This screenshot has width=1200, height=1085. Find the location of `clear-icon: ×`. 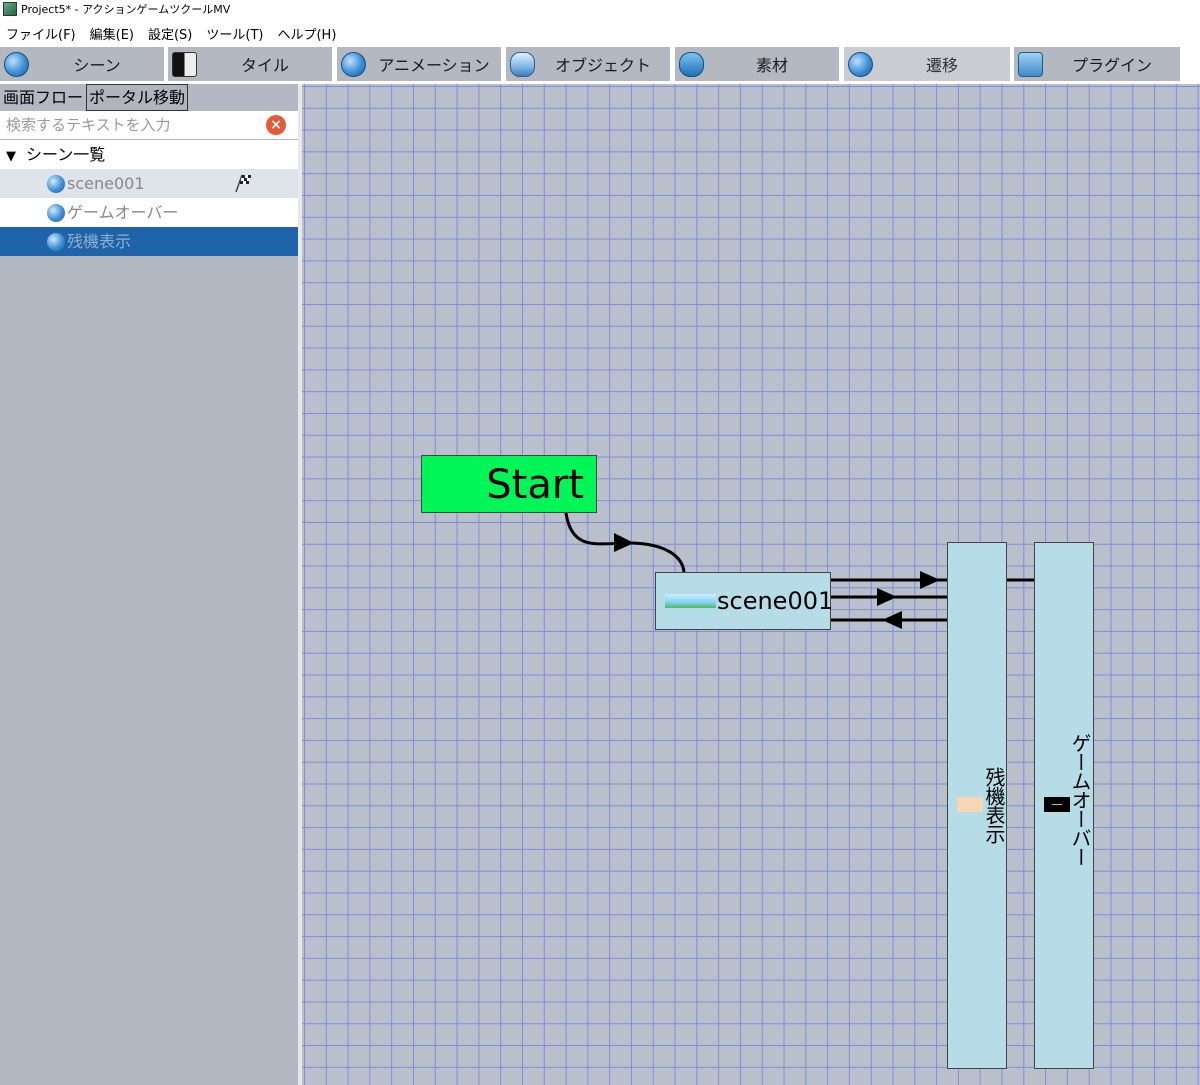

clear-icon: × is located at coordinates (276, 125).